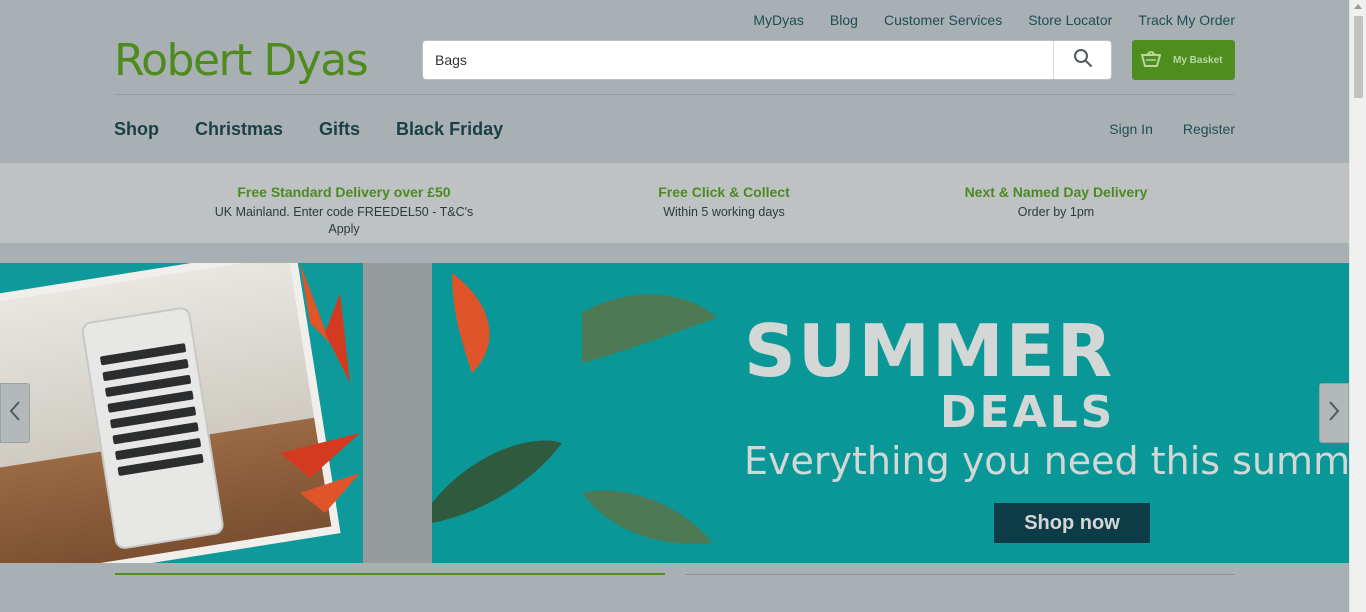  Describe the element at coordinates (1209, 129) in the screenshot. I see `register-link: Register` at that location.